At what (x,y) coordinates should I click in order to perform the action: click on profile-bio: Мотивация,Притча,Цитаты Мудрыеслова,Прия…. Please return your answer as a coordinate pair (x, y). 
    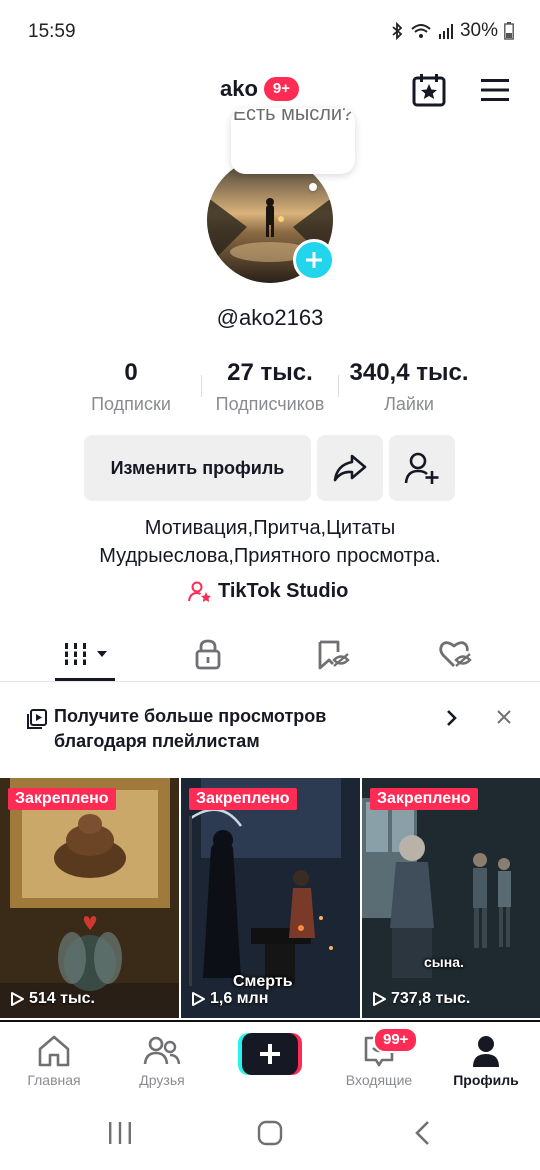
    Looking at the image, I should click on (270, 542).